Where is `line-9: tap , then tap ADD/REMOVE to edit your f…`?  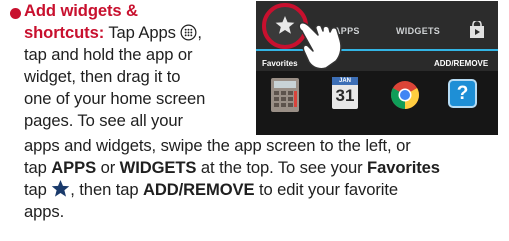 line-9: tap , then tap ADD/REMOVE to edit your f… is located at coordinates (211, 189).